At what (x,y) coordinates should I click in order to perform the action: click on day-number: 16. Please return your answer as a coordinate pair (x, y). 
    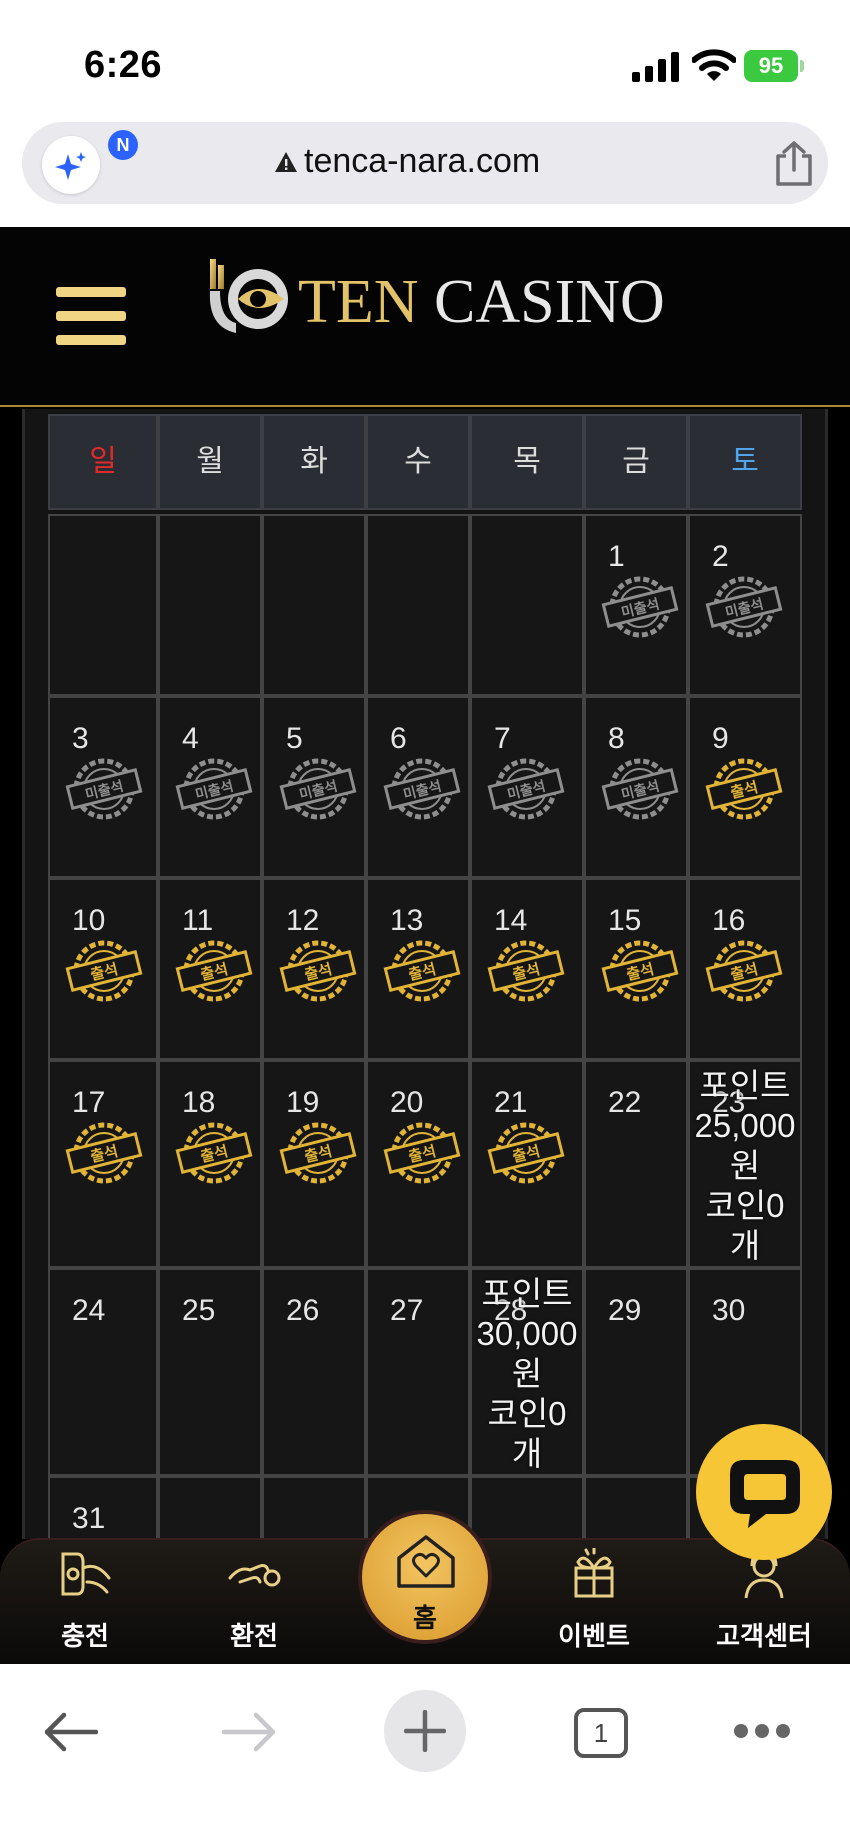
    Looking at the image, I should click on (729, 920).